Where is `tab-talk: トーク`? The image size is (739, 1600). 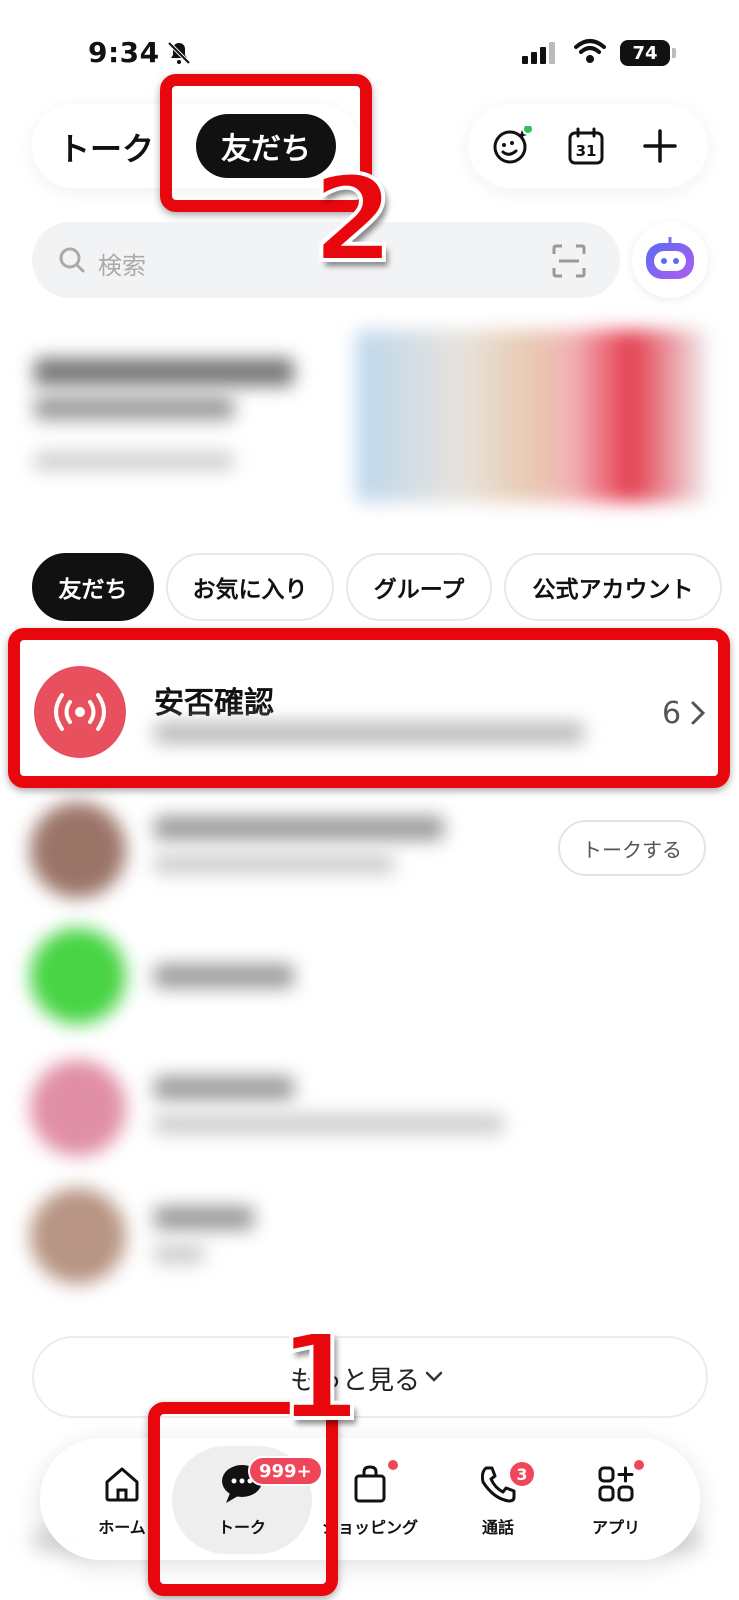
tab-talk: トーク is located at coordinates (106, 147).